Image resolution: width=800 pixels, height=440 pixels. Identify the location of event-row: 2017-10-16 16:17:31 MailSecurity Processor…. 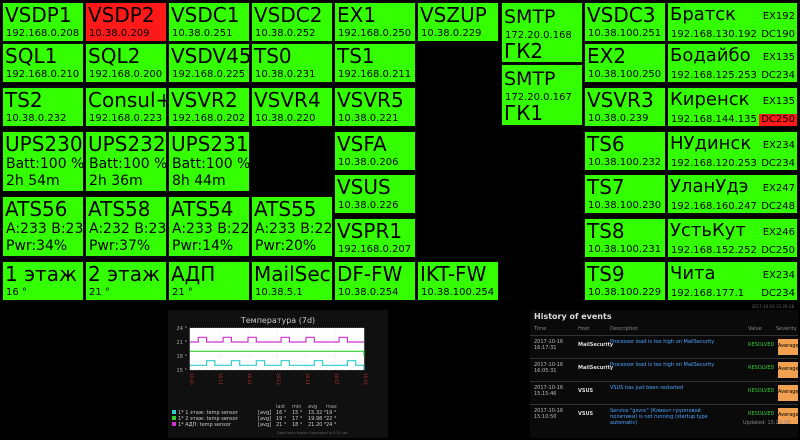
(664, 347).